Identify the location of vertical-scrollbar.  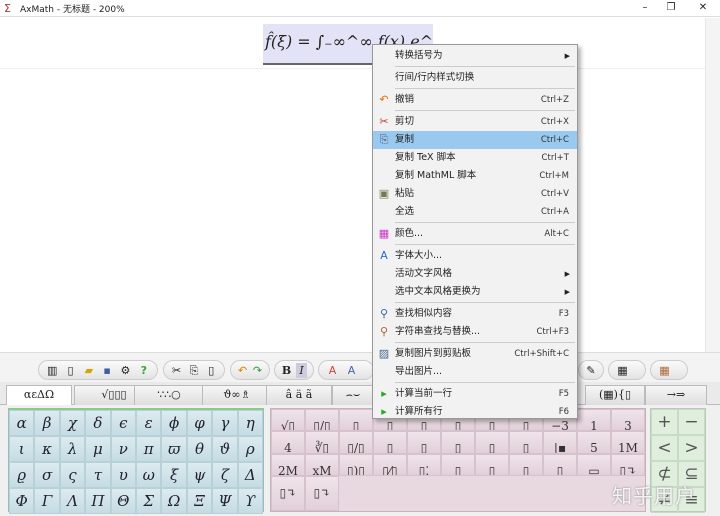
(712, 185).